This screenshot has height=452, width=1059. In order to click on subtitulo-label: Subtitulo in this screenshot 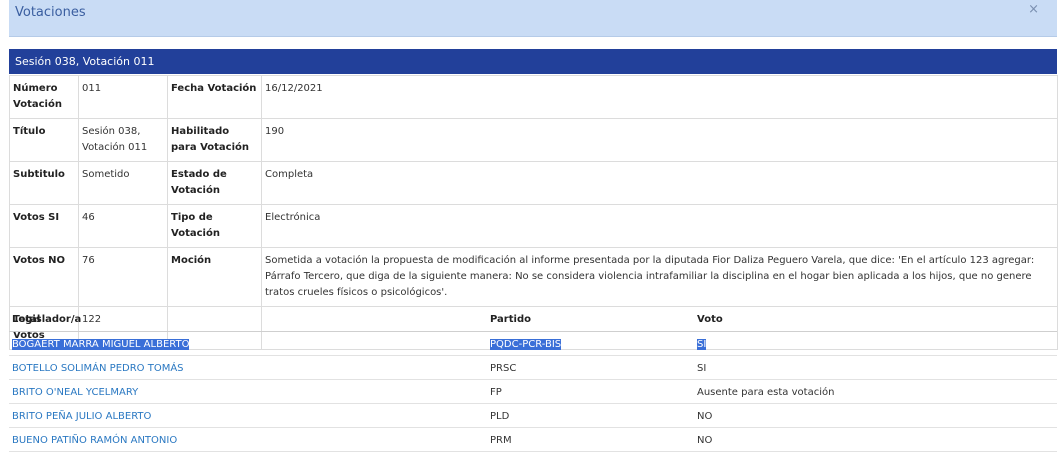, I will do `click(44, 183)`.